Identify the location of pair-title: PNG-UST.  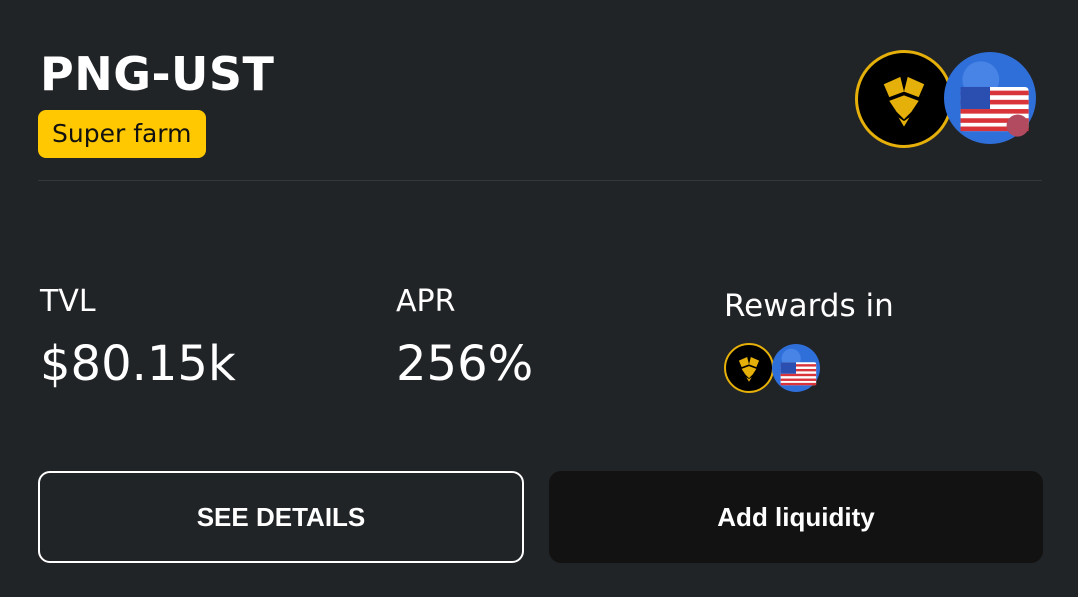
(157, 74).